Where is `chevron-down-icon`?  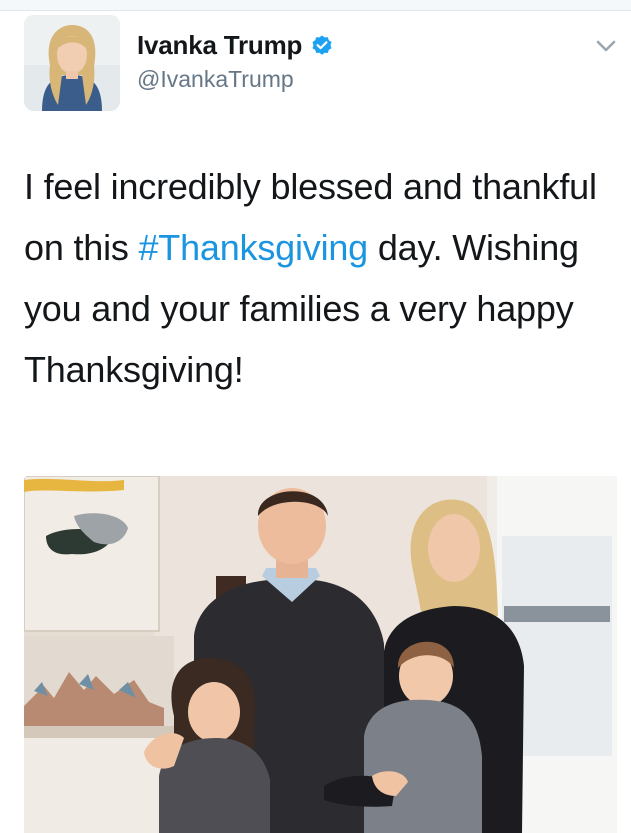
chevron-down-icon is located at coordinates (606, 46).